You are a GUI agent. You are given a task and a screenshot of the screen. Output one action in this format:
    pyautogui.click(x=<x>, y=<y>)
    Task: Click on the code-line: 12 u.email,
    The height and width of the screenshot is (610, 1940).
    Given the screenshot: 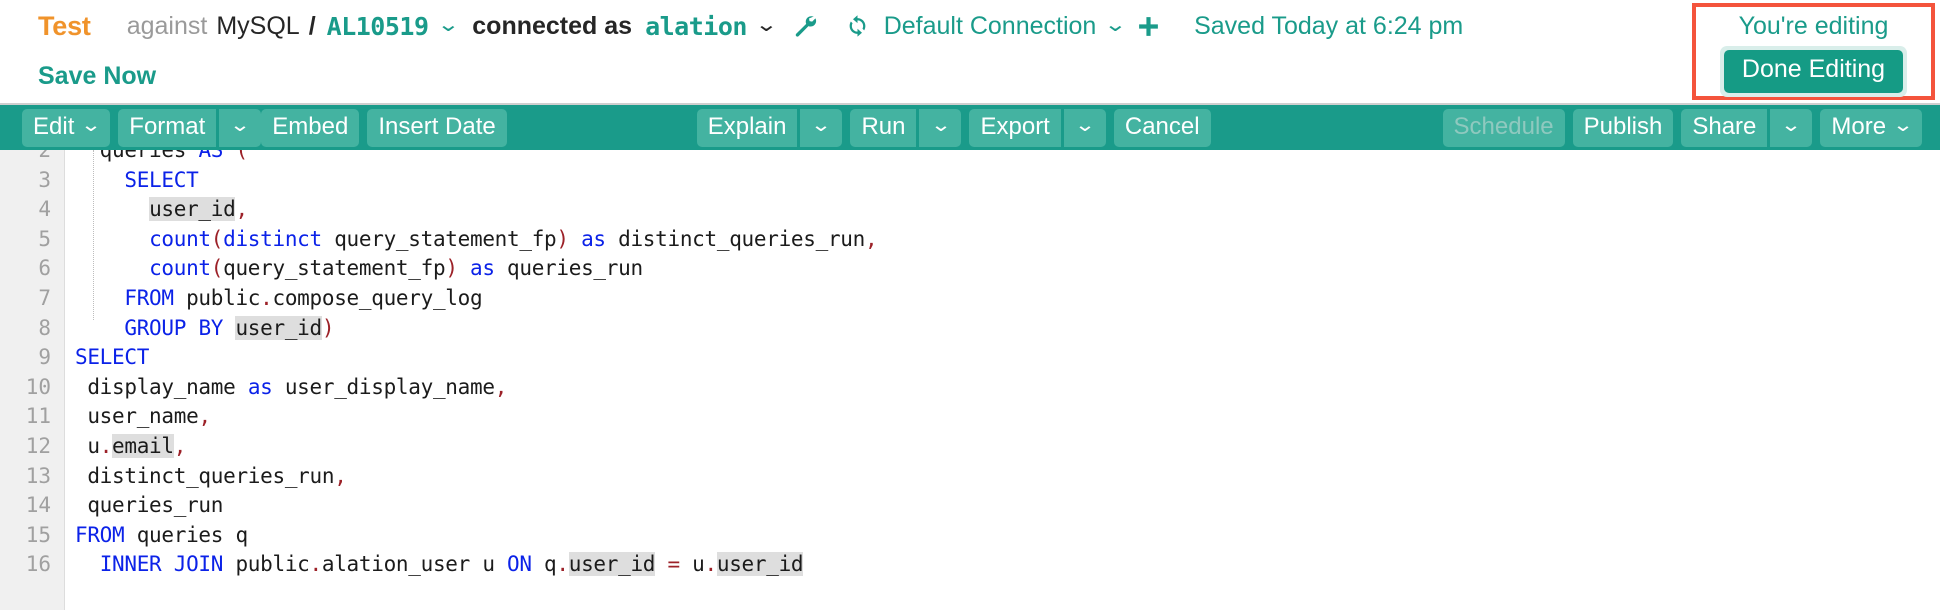 What is the action you would take?
    pyautogui.click(x=970, y=446)
    